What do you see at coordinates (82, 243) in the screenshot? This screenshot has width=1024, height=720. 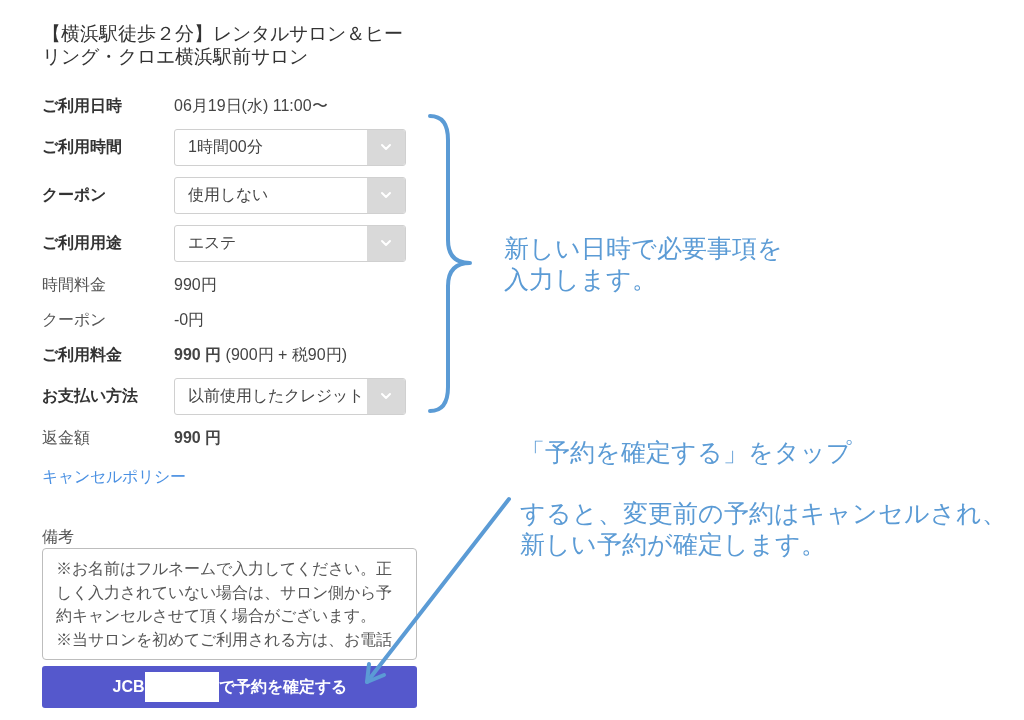 I see `field-label: ご利用用途` at bounding box center [82, 243].